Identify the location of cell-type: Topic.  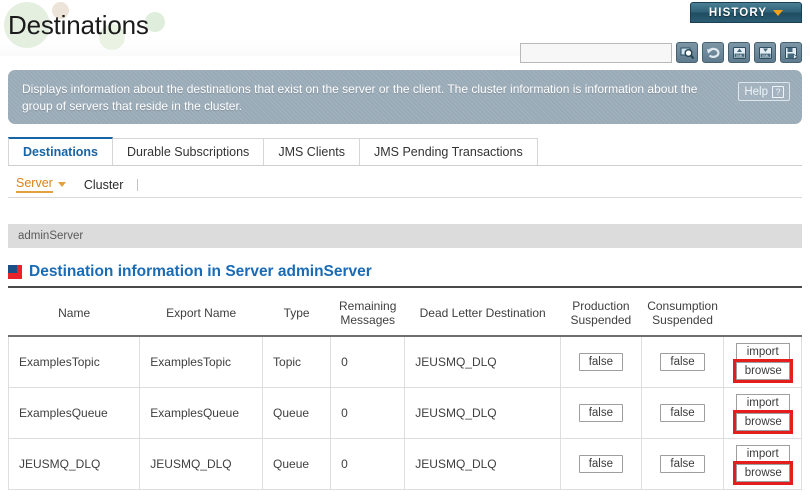
(297, 362).